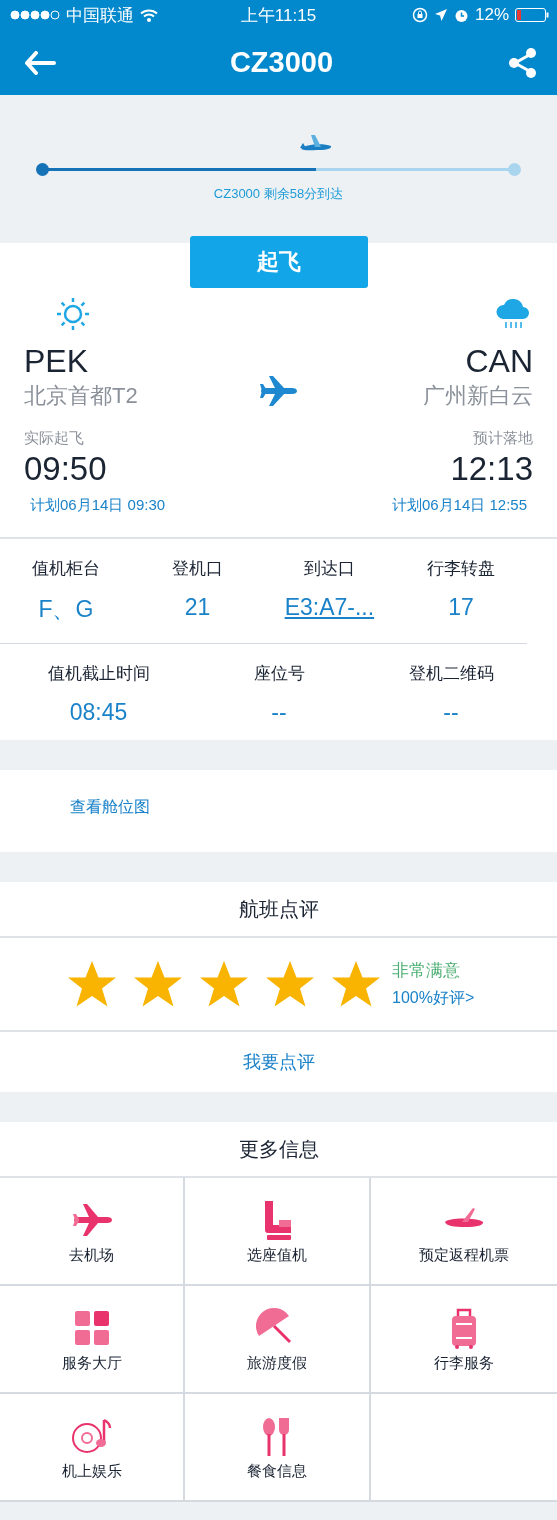 This screenshot has width=557, height=1520. What do you see at coordinates (491, 469) in the screenshot?
I see `arrival-time: 12:13` at bounding box center [491, 469].